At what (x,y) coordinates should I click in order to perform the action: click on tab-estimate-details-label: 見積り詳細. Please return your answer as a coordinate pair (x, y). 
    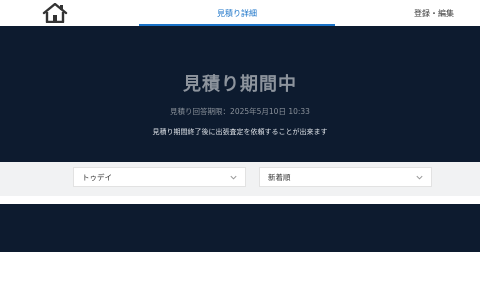
    Looking at the image, I should click on (237, 13).